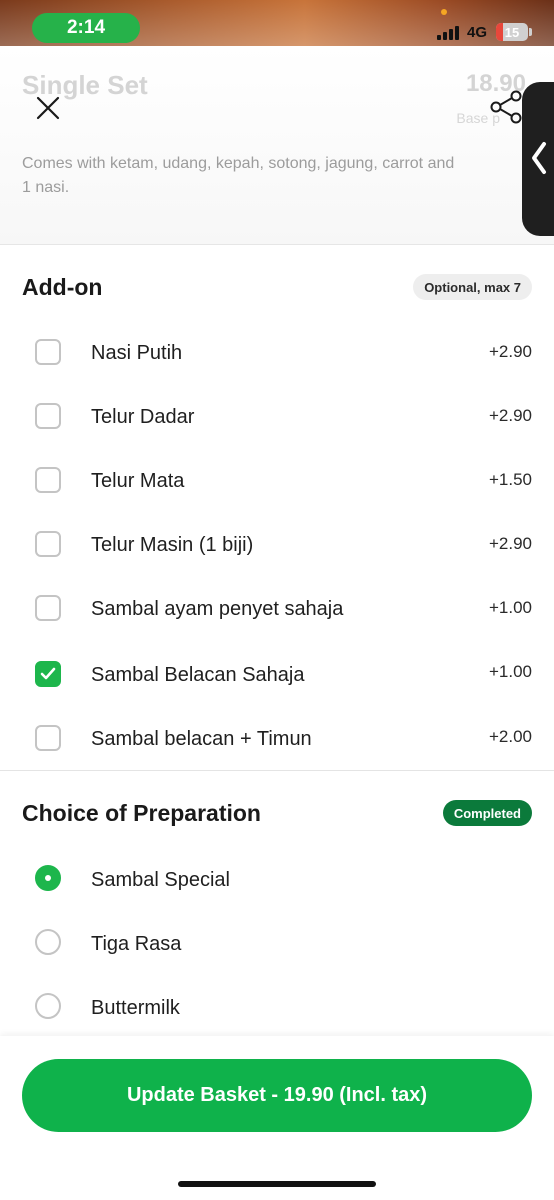 The width and height of the screenshot is (554, 1200). I want to click on preparation-option-label: Buttermilk, so click(135, 1008).